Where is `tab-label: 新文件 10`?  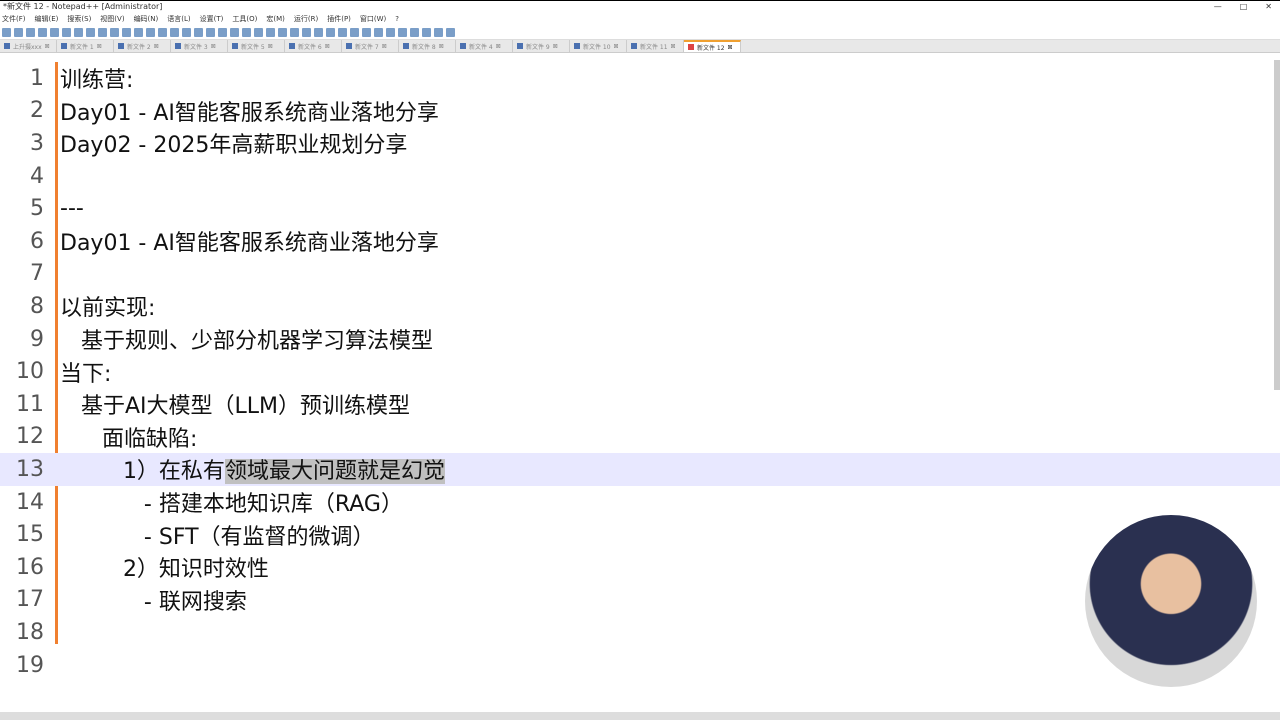 tab-label: 新文件 10 is located at coordinates (597, 47).